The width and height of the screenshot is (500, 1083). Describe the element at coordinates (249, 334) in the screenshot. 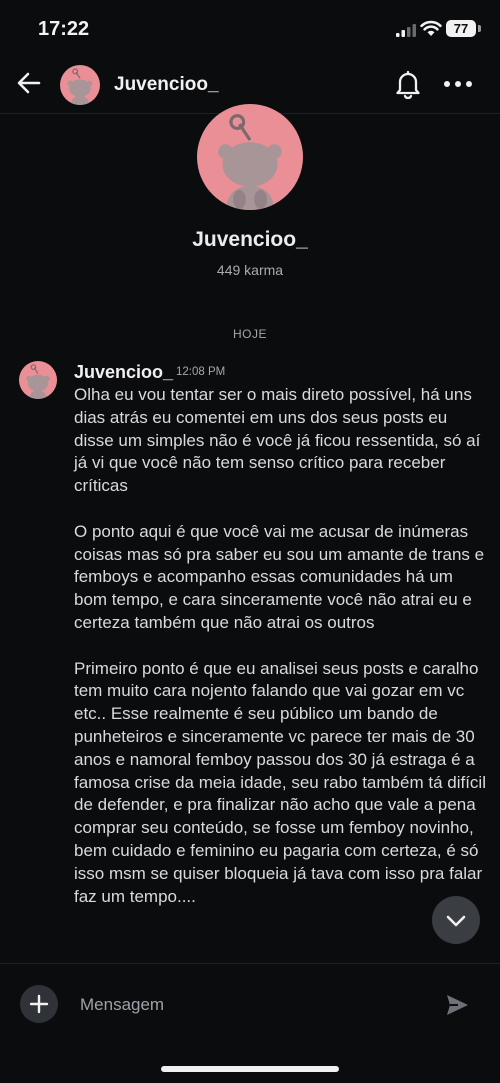

I see `date-divider: HOJE` at that location.